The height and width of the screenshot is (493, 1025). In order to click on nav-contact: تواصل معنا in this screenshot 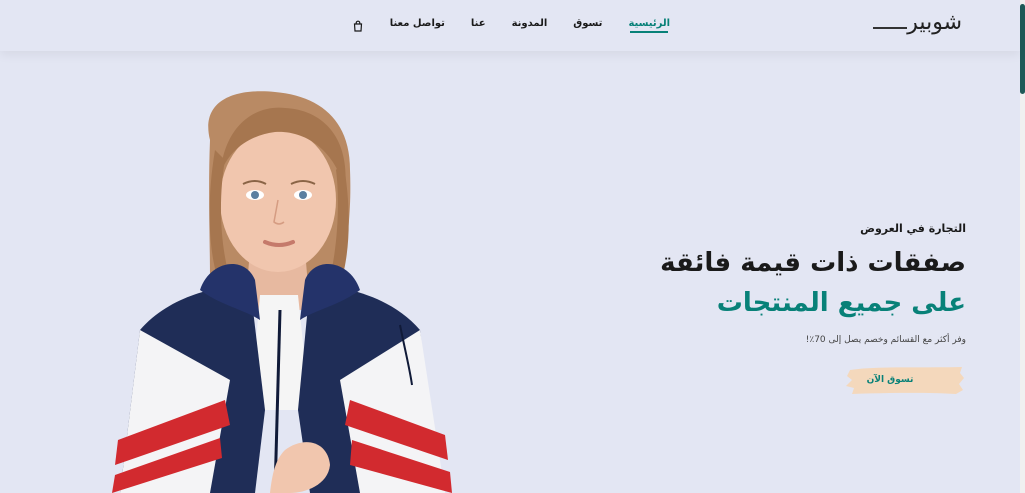, I will do `click(417, 23)`.